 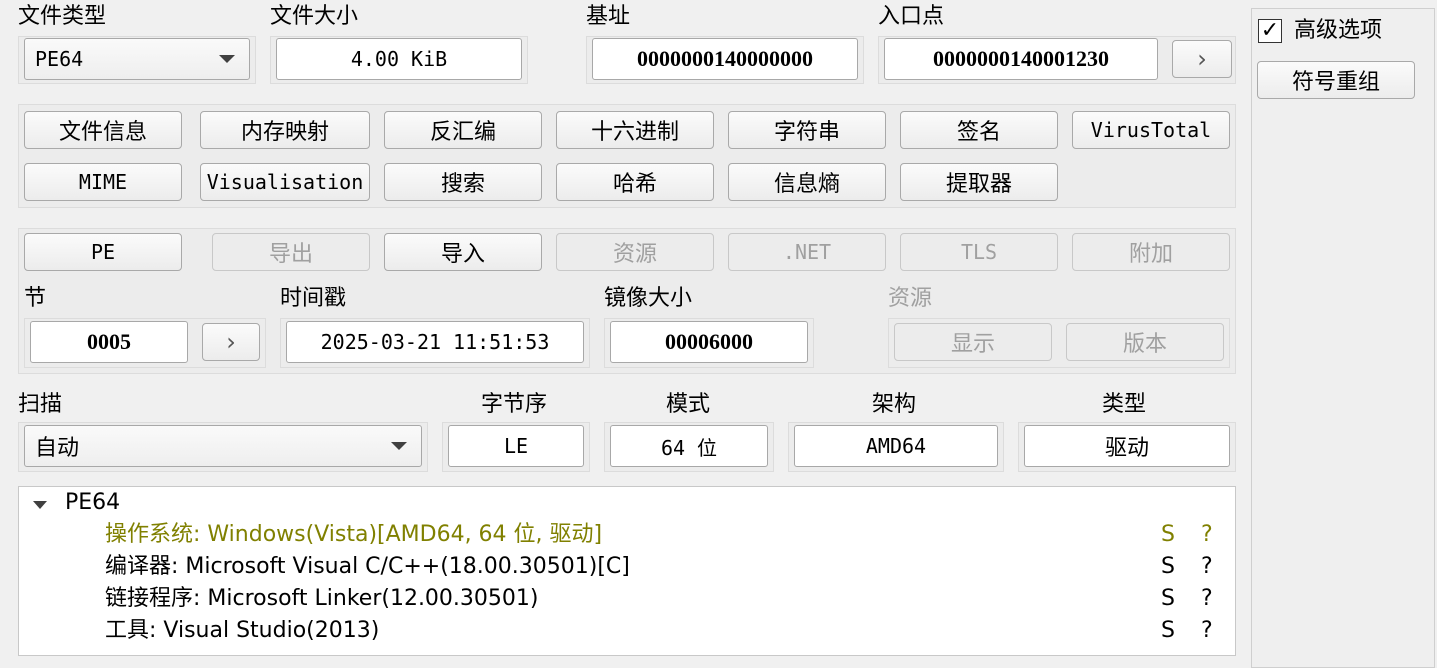 What do you see at coordinates (313, 298) in the screenshot?
I see `timestamp-label: 时间戳` at bounding box center [313, 298].